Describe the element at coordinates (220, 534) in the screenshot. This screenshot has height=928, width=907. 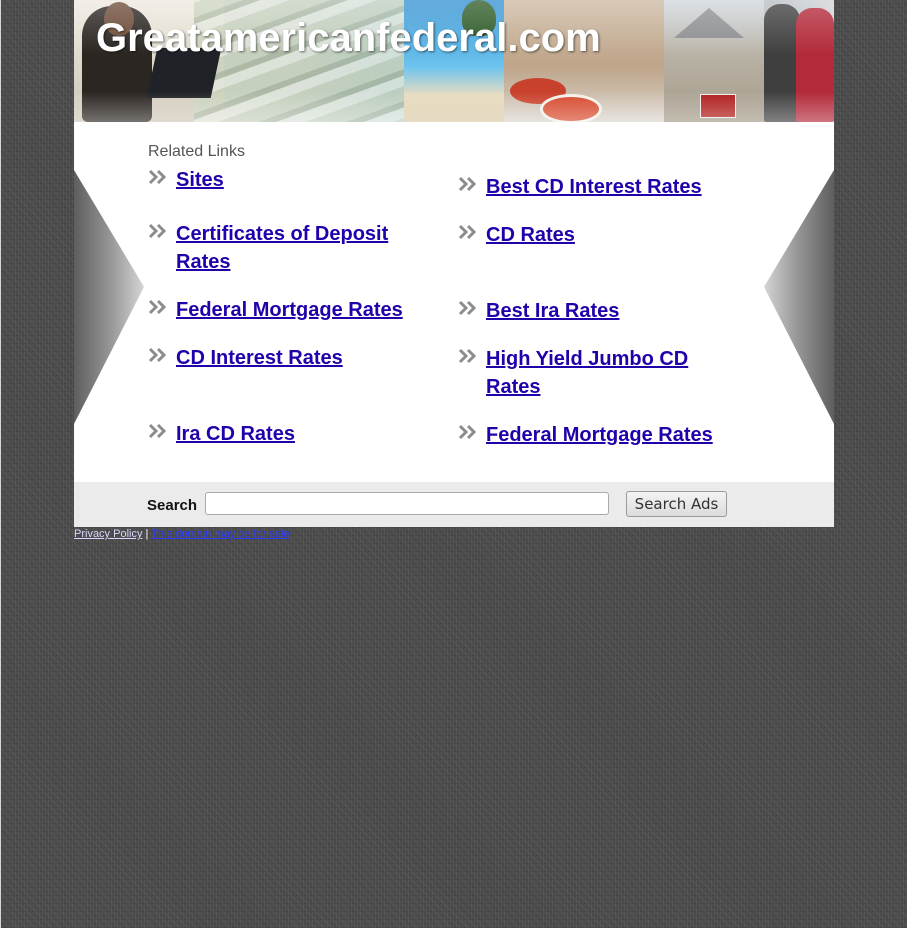
I see `domain-for-sale-link: This domain may be for sale` at that location.